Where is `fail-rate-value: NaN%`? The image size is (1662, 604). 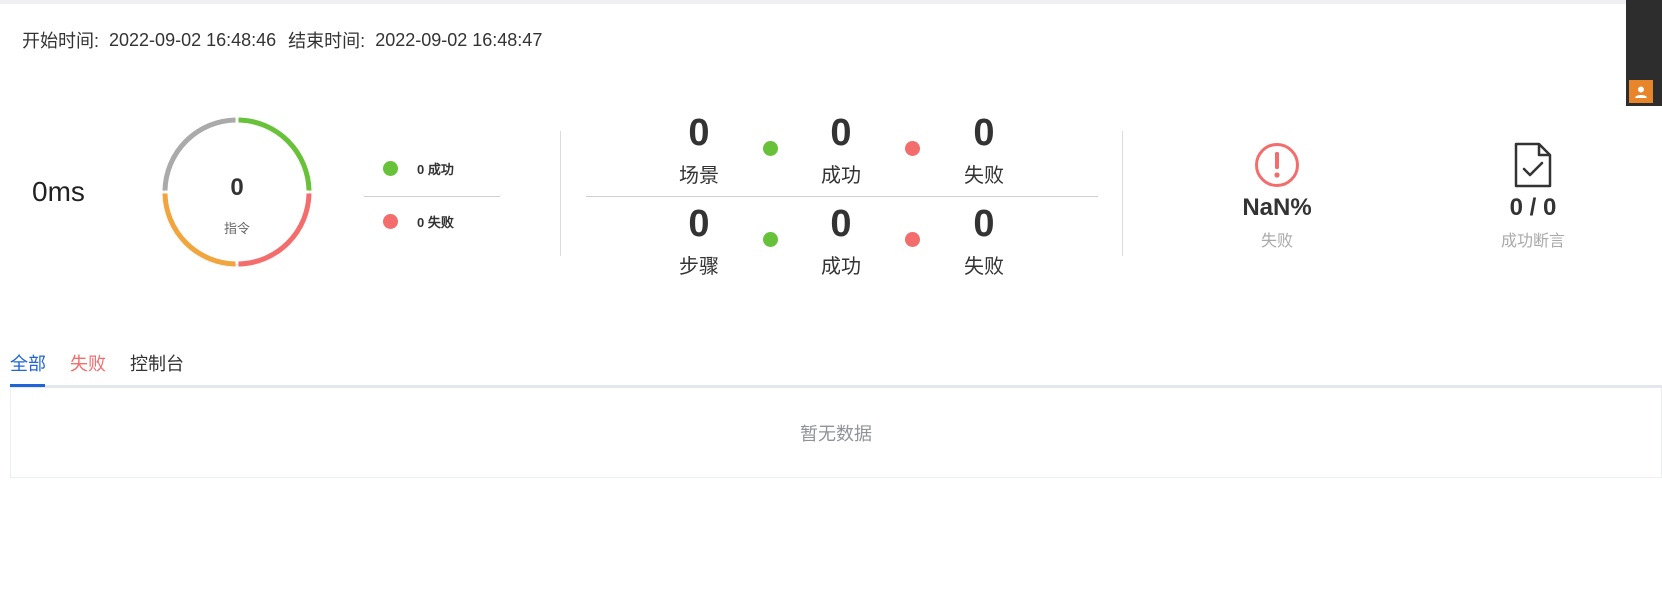
fail-rate-value: NaN% is located at coordinates (1277, 207).